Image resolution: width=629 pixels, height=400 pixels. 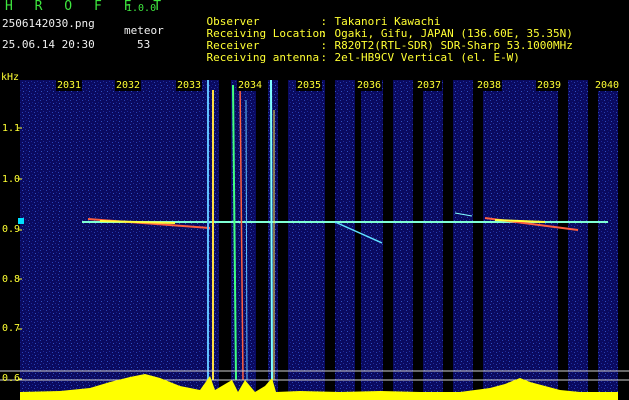 What do you see at coordinates (144, 44) in the screenshot?
I see `meteor-count: 53` at bounding box center [144, 44].